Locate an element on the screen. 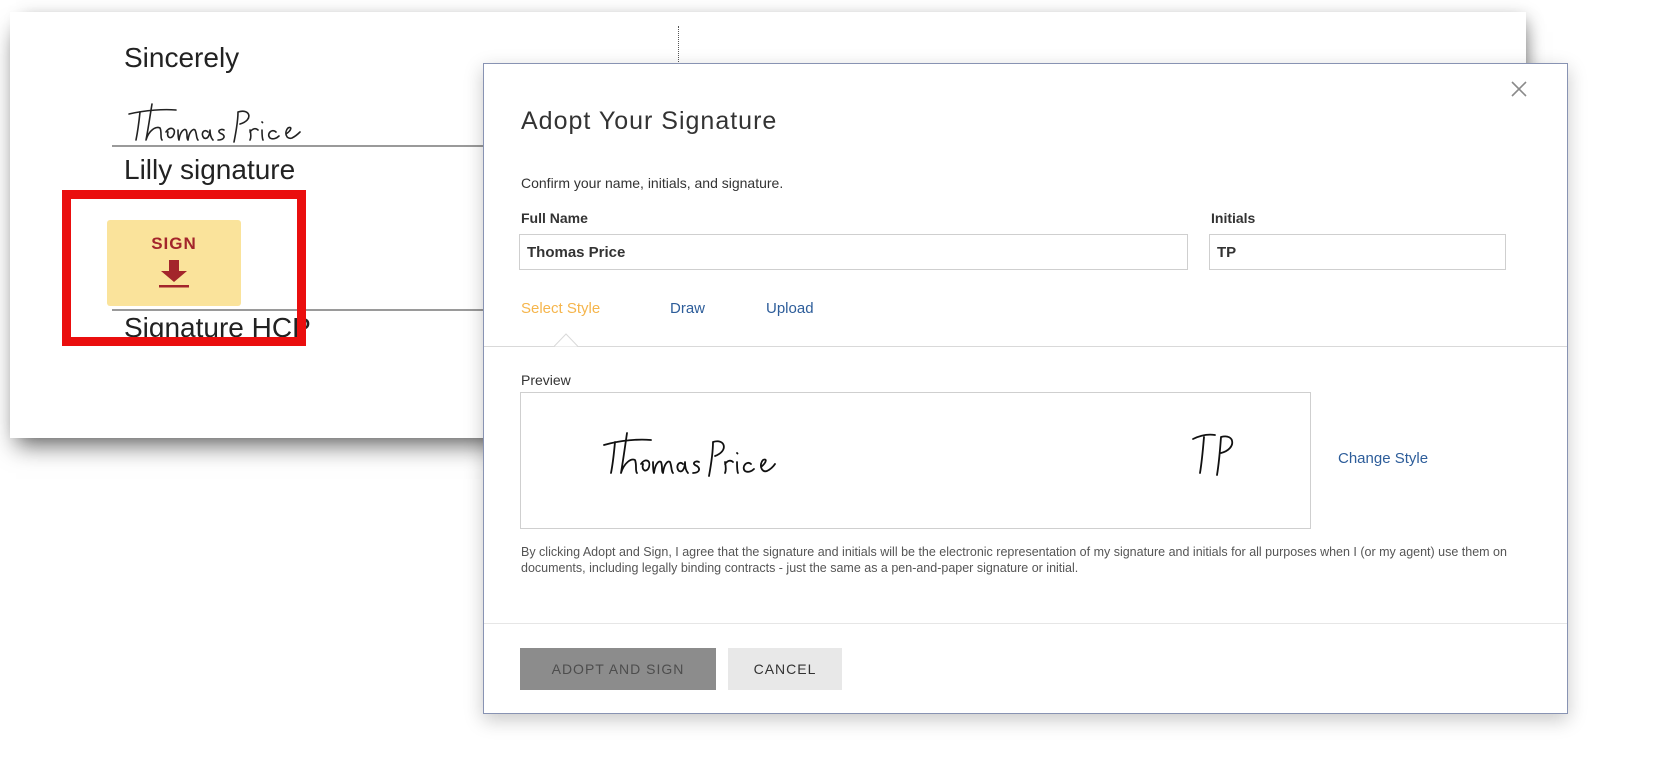 This screenshot has width=1677, height=770. footer-divider is located at coordinates (1025, 623).